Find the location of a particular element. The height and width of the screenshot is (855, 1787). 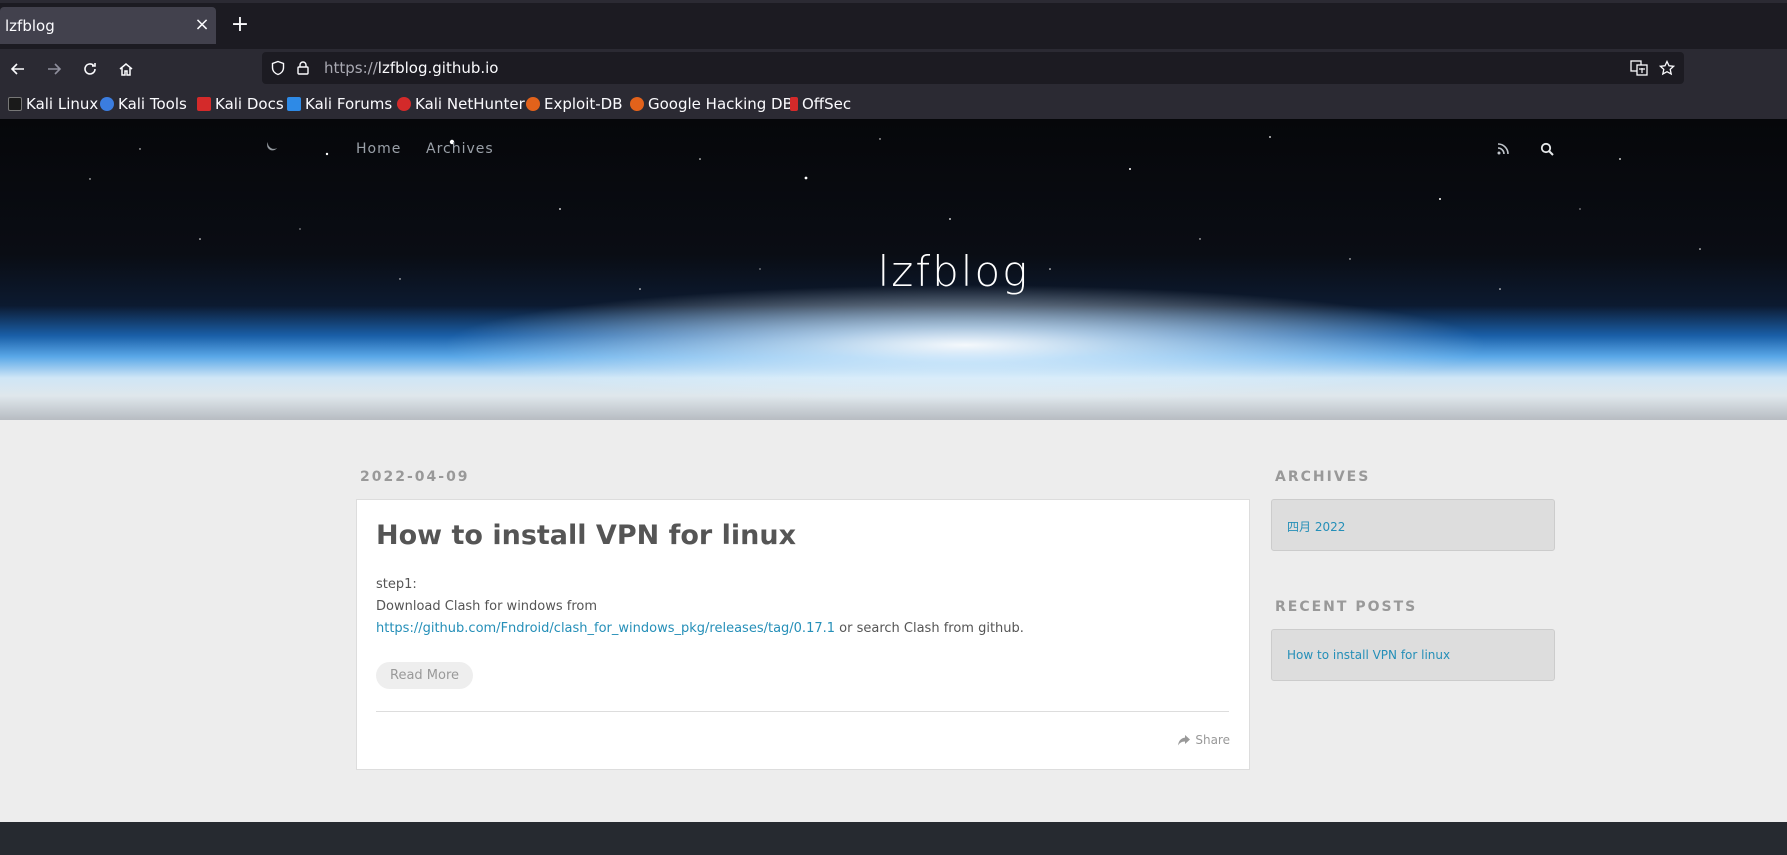

exploit-db-icon is located at coordinates (533, 104).